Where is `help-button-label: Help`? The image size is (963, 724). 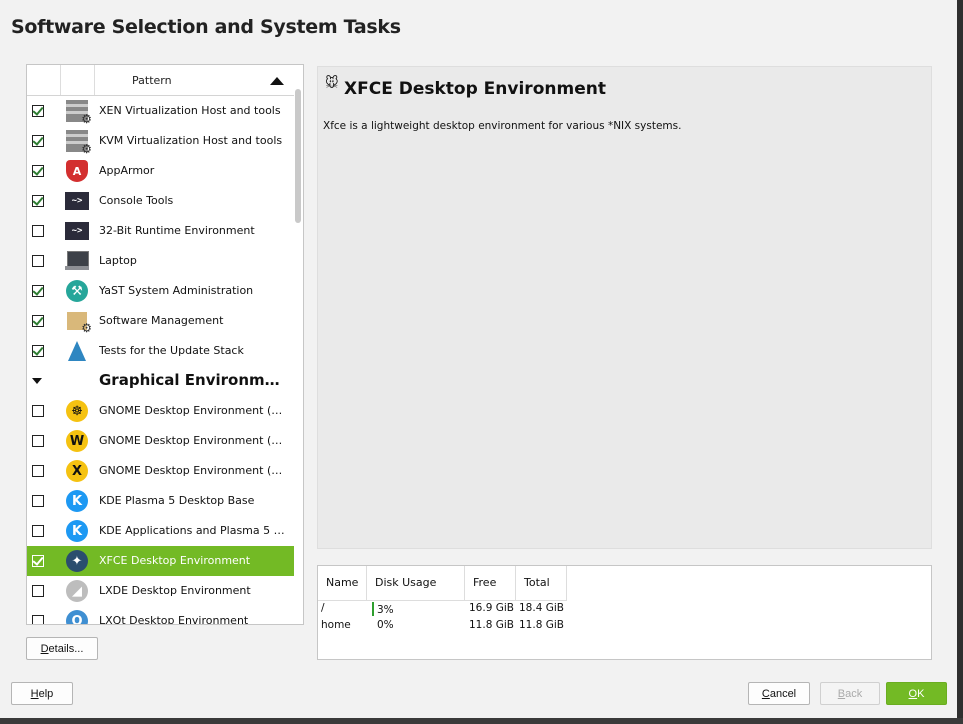 help-button-label: Help is located at coordinates (42, 693).